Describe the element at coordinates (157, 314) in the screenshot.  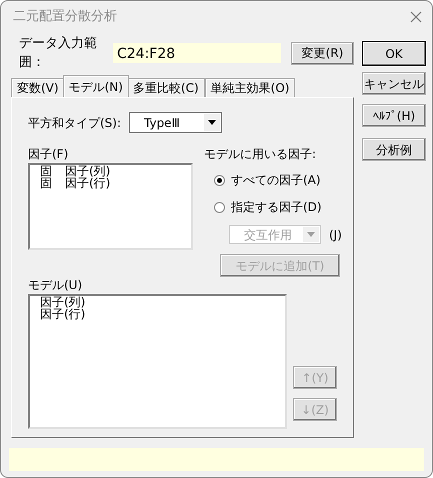
I see `model-item: 因子(行)` at that location.